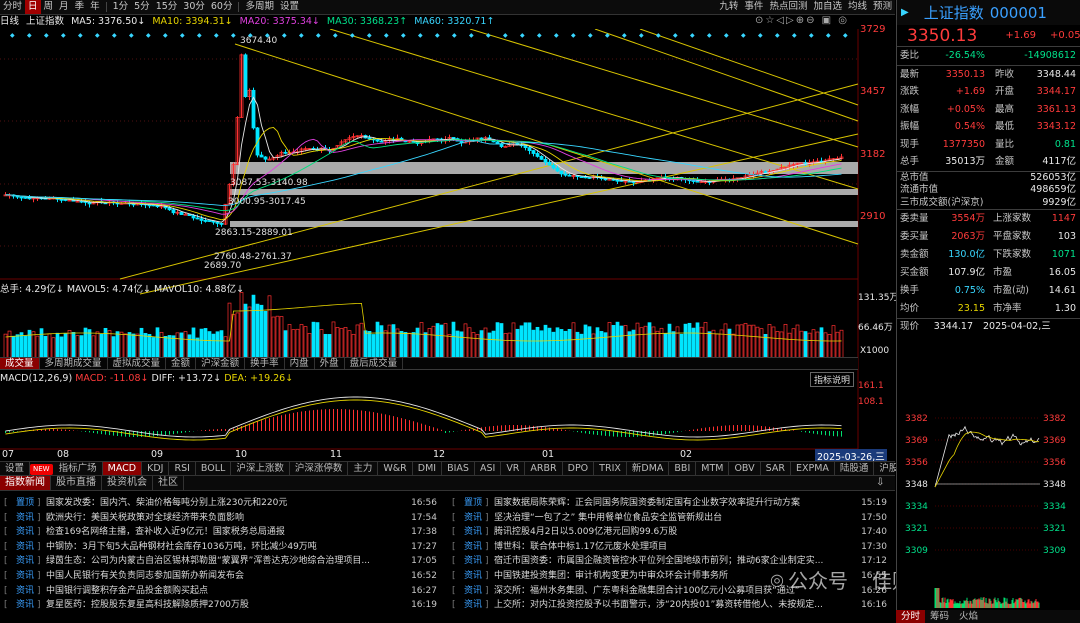  I want to click on toolbar-right-button-1: 事件, so click(753, 7).